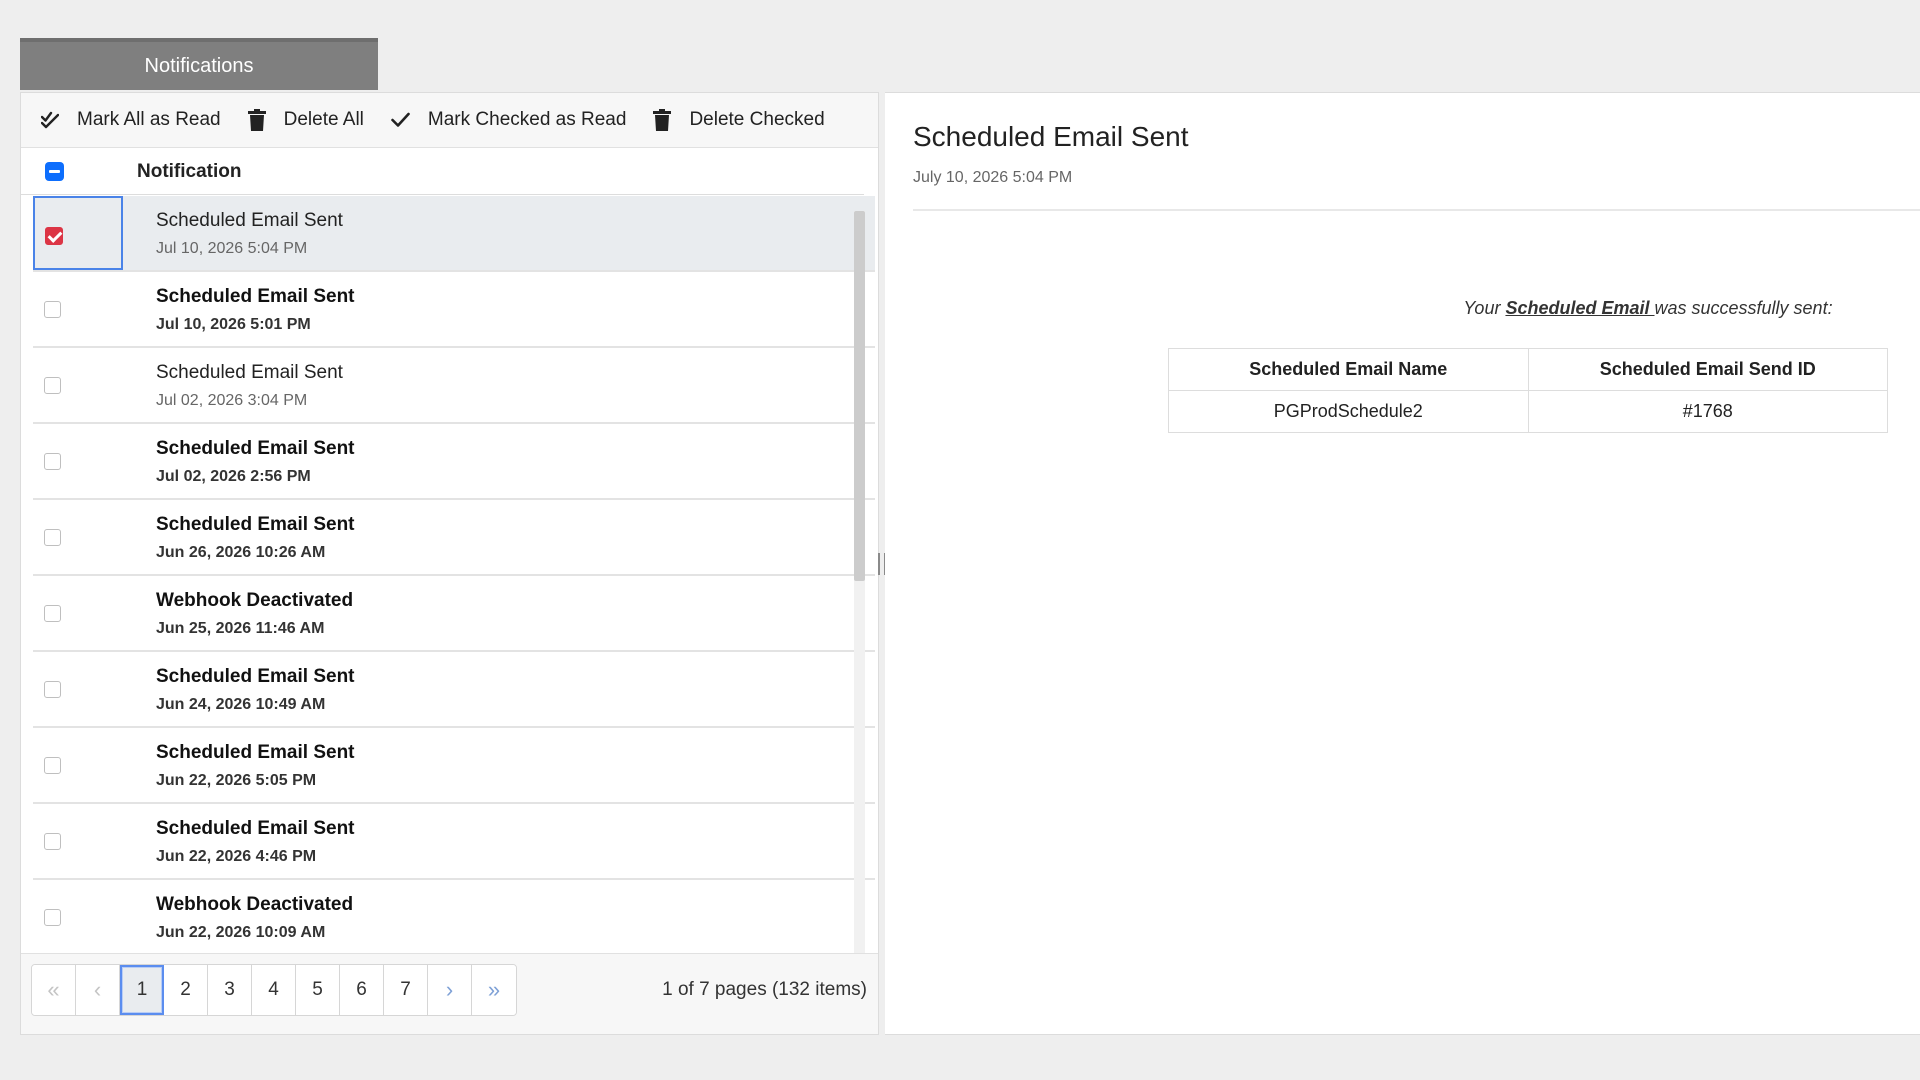 Image resolution: width=1920 pixels, height=1080 pixels. I want to click on notification-date: Jun 25, 2026 11:46 AM, so click(240, 628).